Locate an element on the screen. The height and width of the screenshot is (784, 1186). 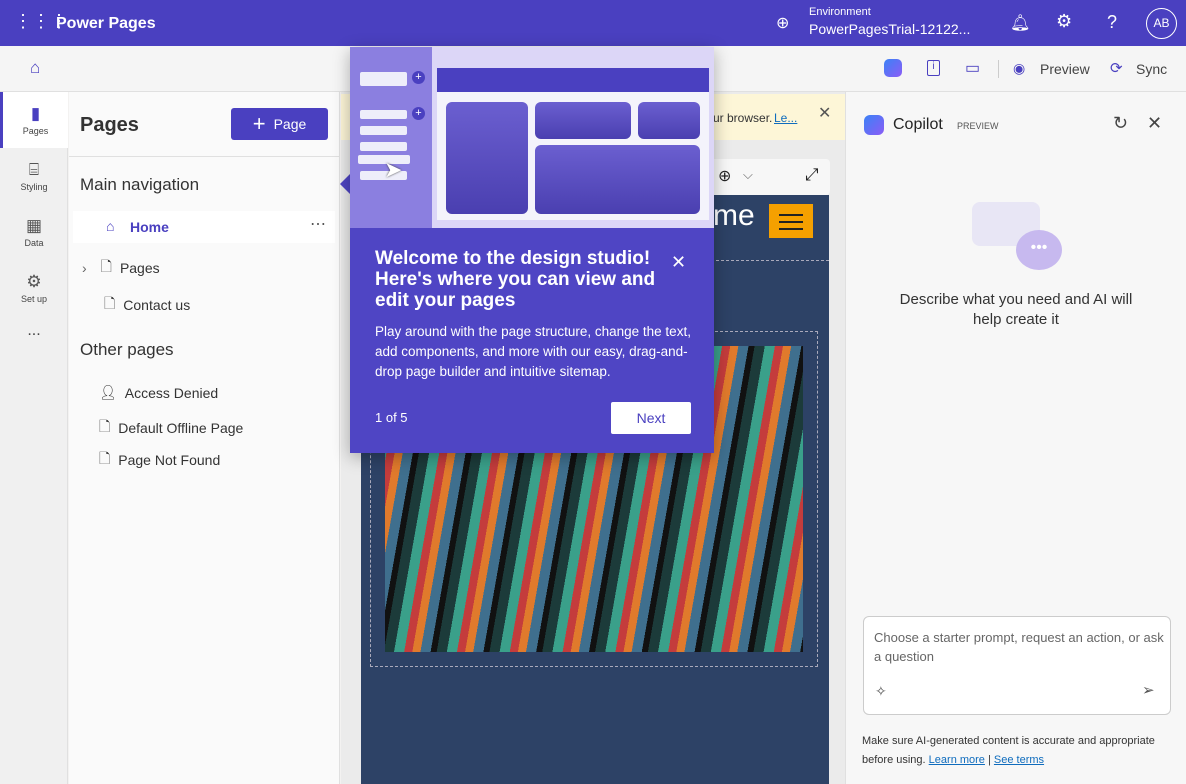
help-icon: ? is located at coordinates (1112, 22).